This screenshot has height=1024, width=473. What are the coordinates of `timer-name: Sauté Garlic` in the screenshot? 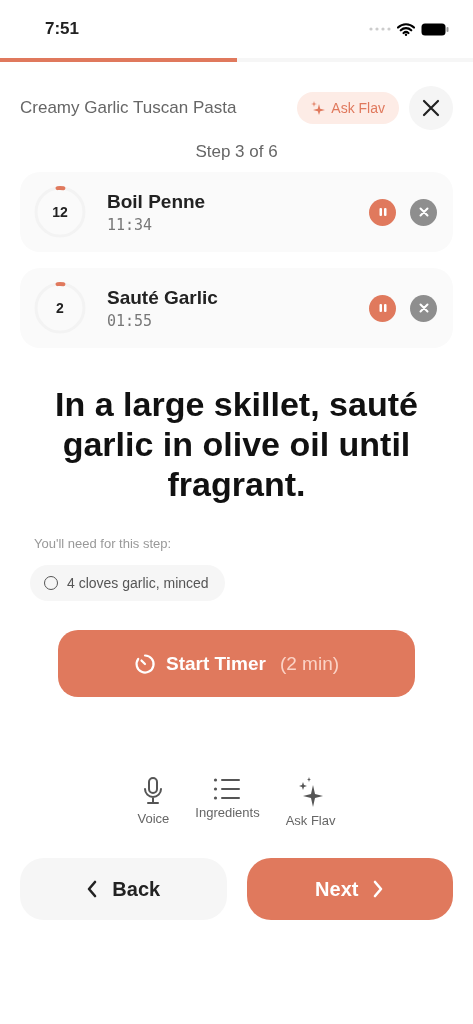 It's located at (163, 297).